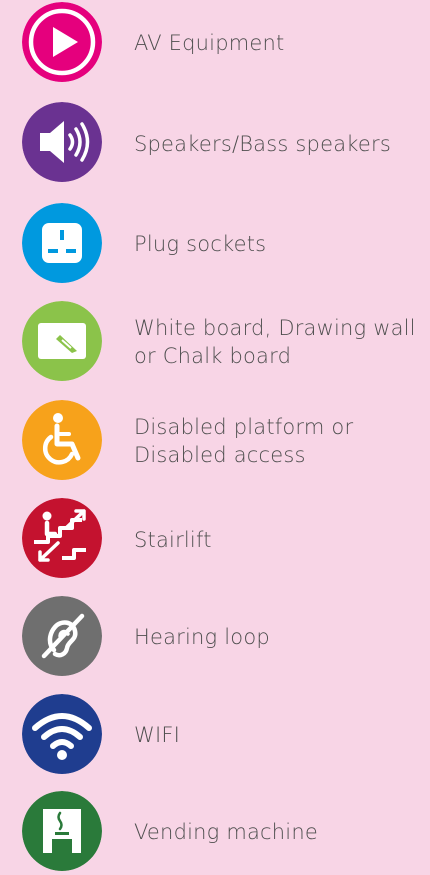 Image resolution: width=430 pixels, height=875 pixels. I want to click on legend-item-disabled-access: Disabled platform or Disabled access, so click(215, 442).